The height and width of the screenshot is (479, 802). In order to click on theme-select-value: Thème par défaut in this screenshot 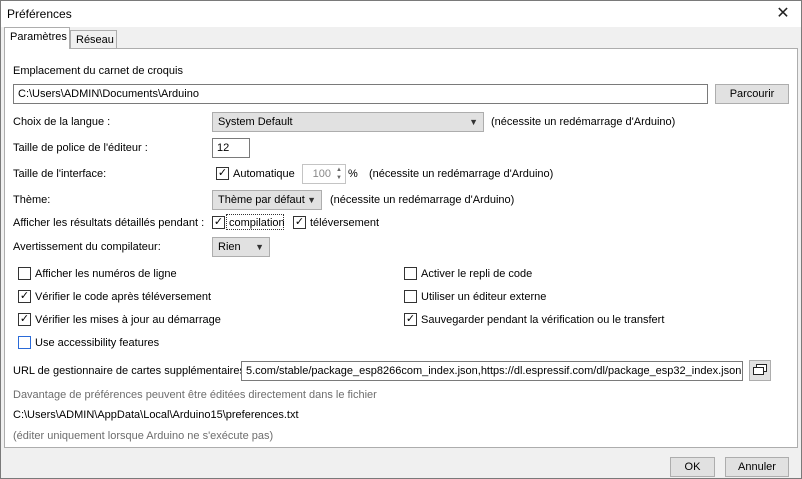, I will do `click(261, 200)`.